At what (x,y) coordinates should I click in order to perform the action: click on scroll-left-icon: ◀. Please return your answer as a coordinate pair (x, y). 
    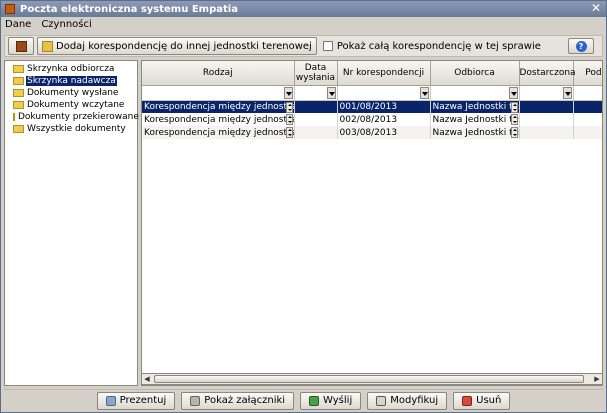
    Looking at the image, I should click on (147, 379).